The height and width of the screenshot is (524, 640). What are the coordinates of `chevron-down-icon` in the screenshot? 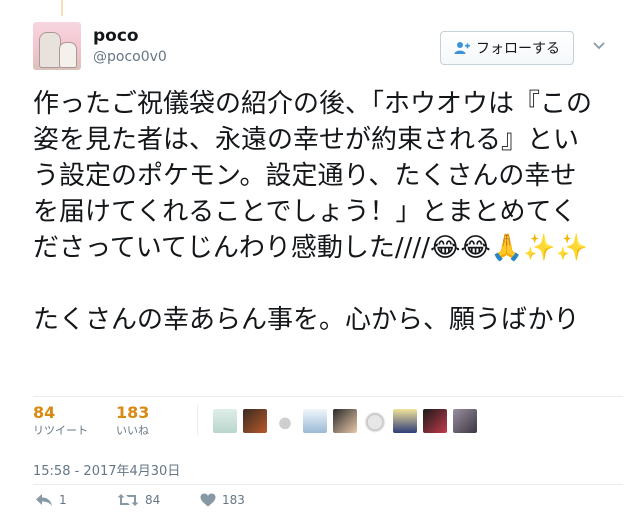 It's located at (599, 45).